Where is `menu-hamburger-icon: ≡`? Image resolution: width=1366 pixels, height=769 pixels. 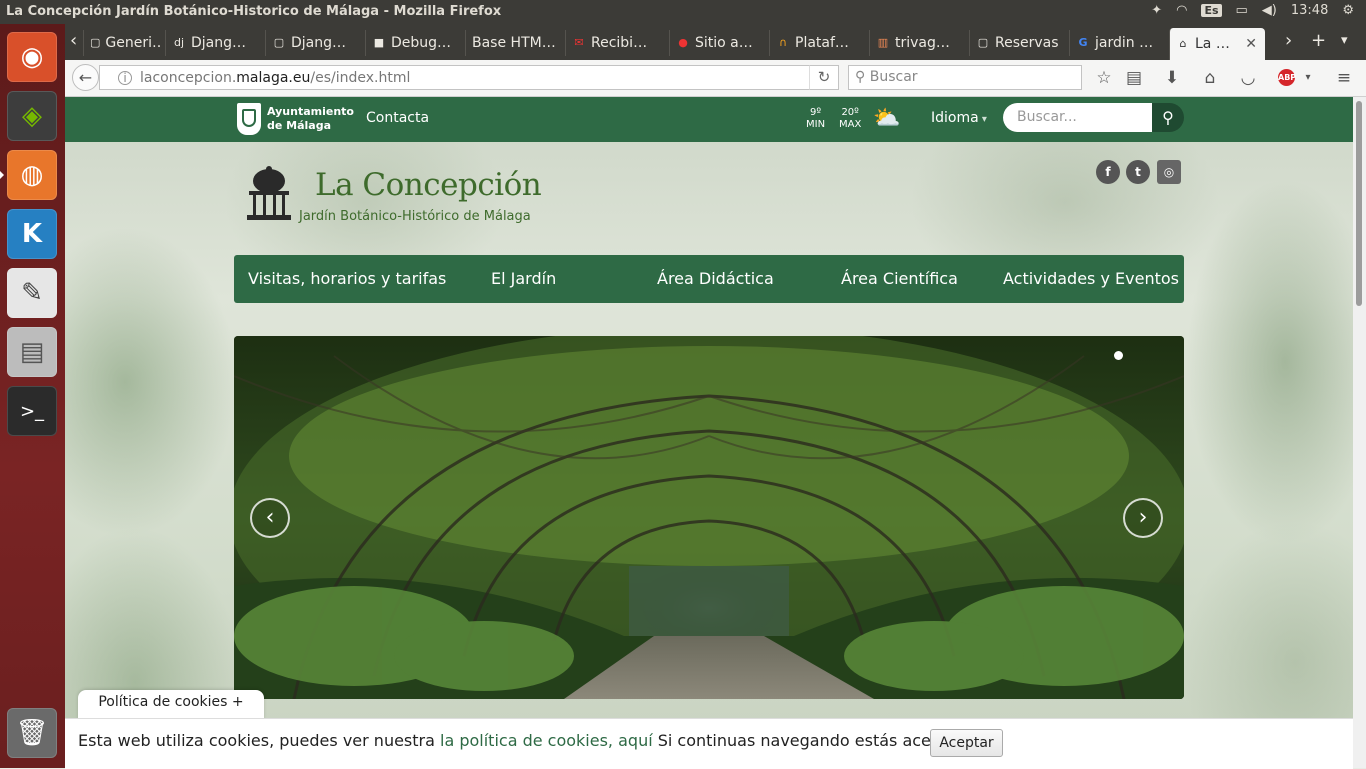
menu-hamburger-icon: ≡ is located at coordinates (1344, 78).